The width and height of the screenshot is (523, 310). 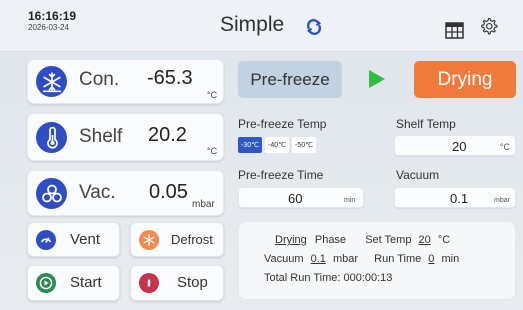 What do you see at coordinates (86, 282) in the screenshot?
I see `start-label: Start` at bounding box center [86, 282].